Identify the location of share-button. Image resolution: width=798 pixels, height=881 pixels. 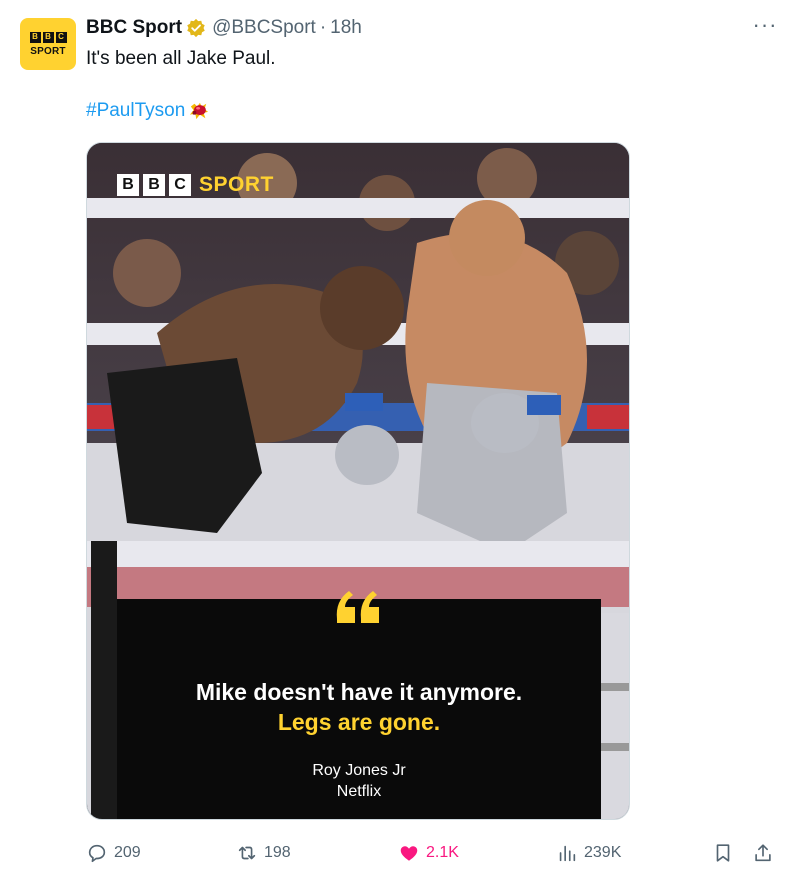
(766, 853).